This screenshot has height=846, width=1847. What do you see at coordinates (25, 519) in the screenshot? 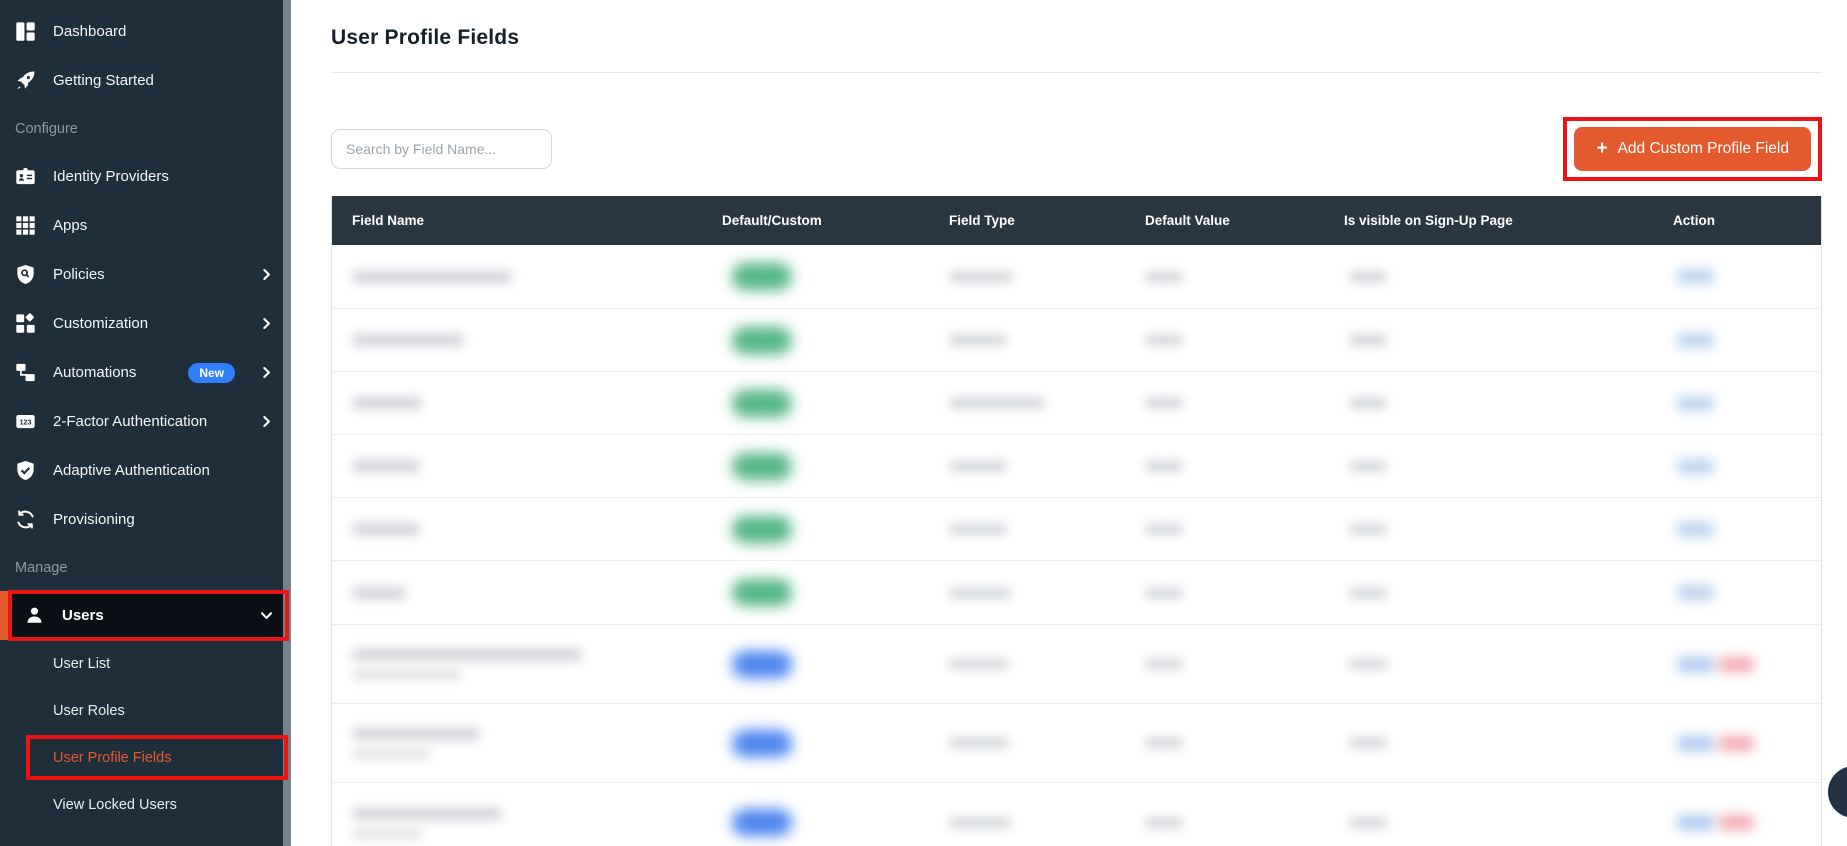
I see `sync-icon` at bounding box center [25, 519].